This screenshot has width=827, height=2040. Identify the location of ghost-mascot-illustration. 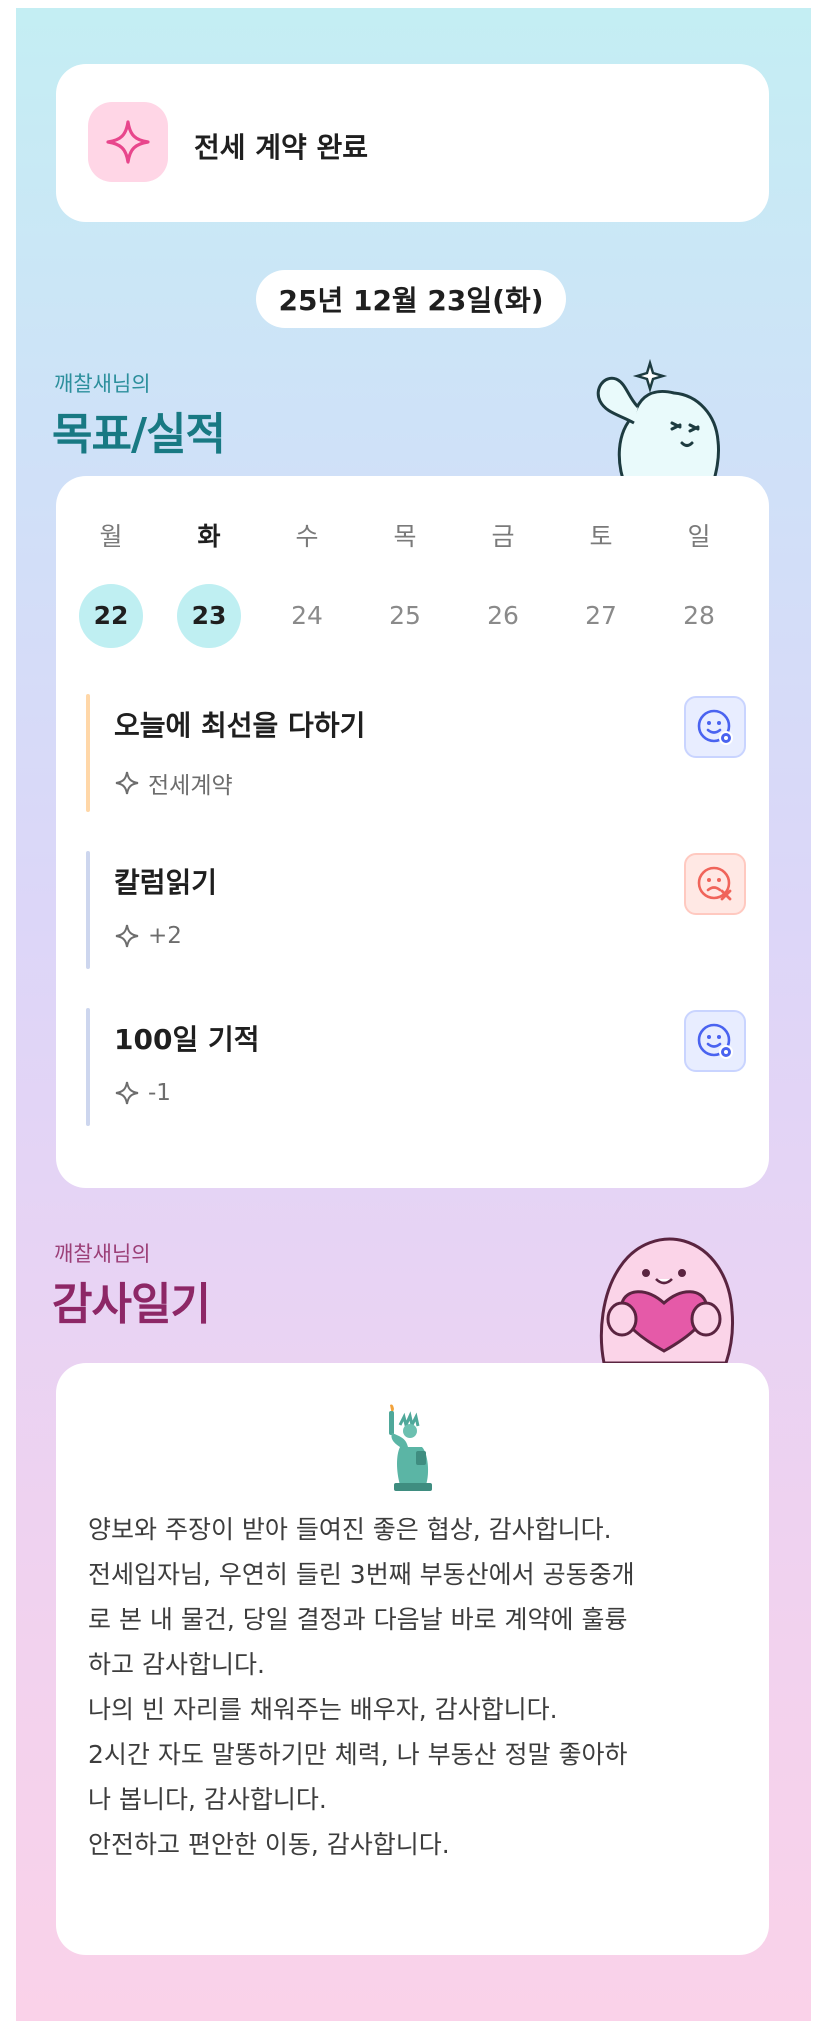
(658, 423).